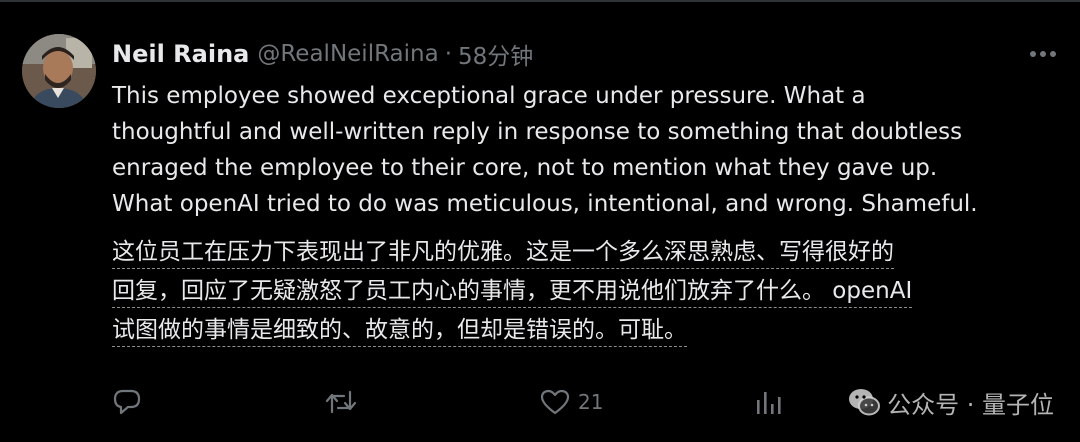 Image resolution: width=1080 pixels, height=442 pixels. I want to click on avatar, so click(59, 71).